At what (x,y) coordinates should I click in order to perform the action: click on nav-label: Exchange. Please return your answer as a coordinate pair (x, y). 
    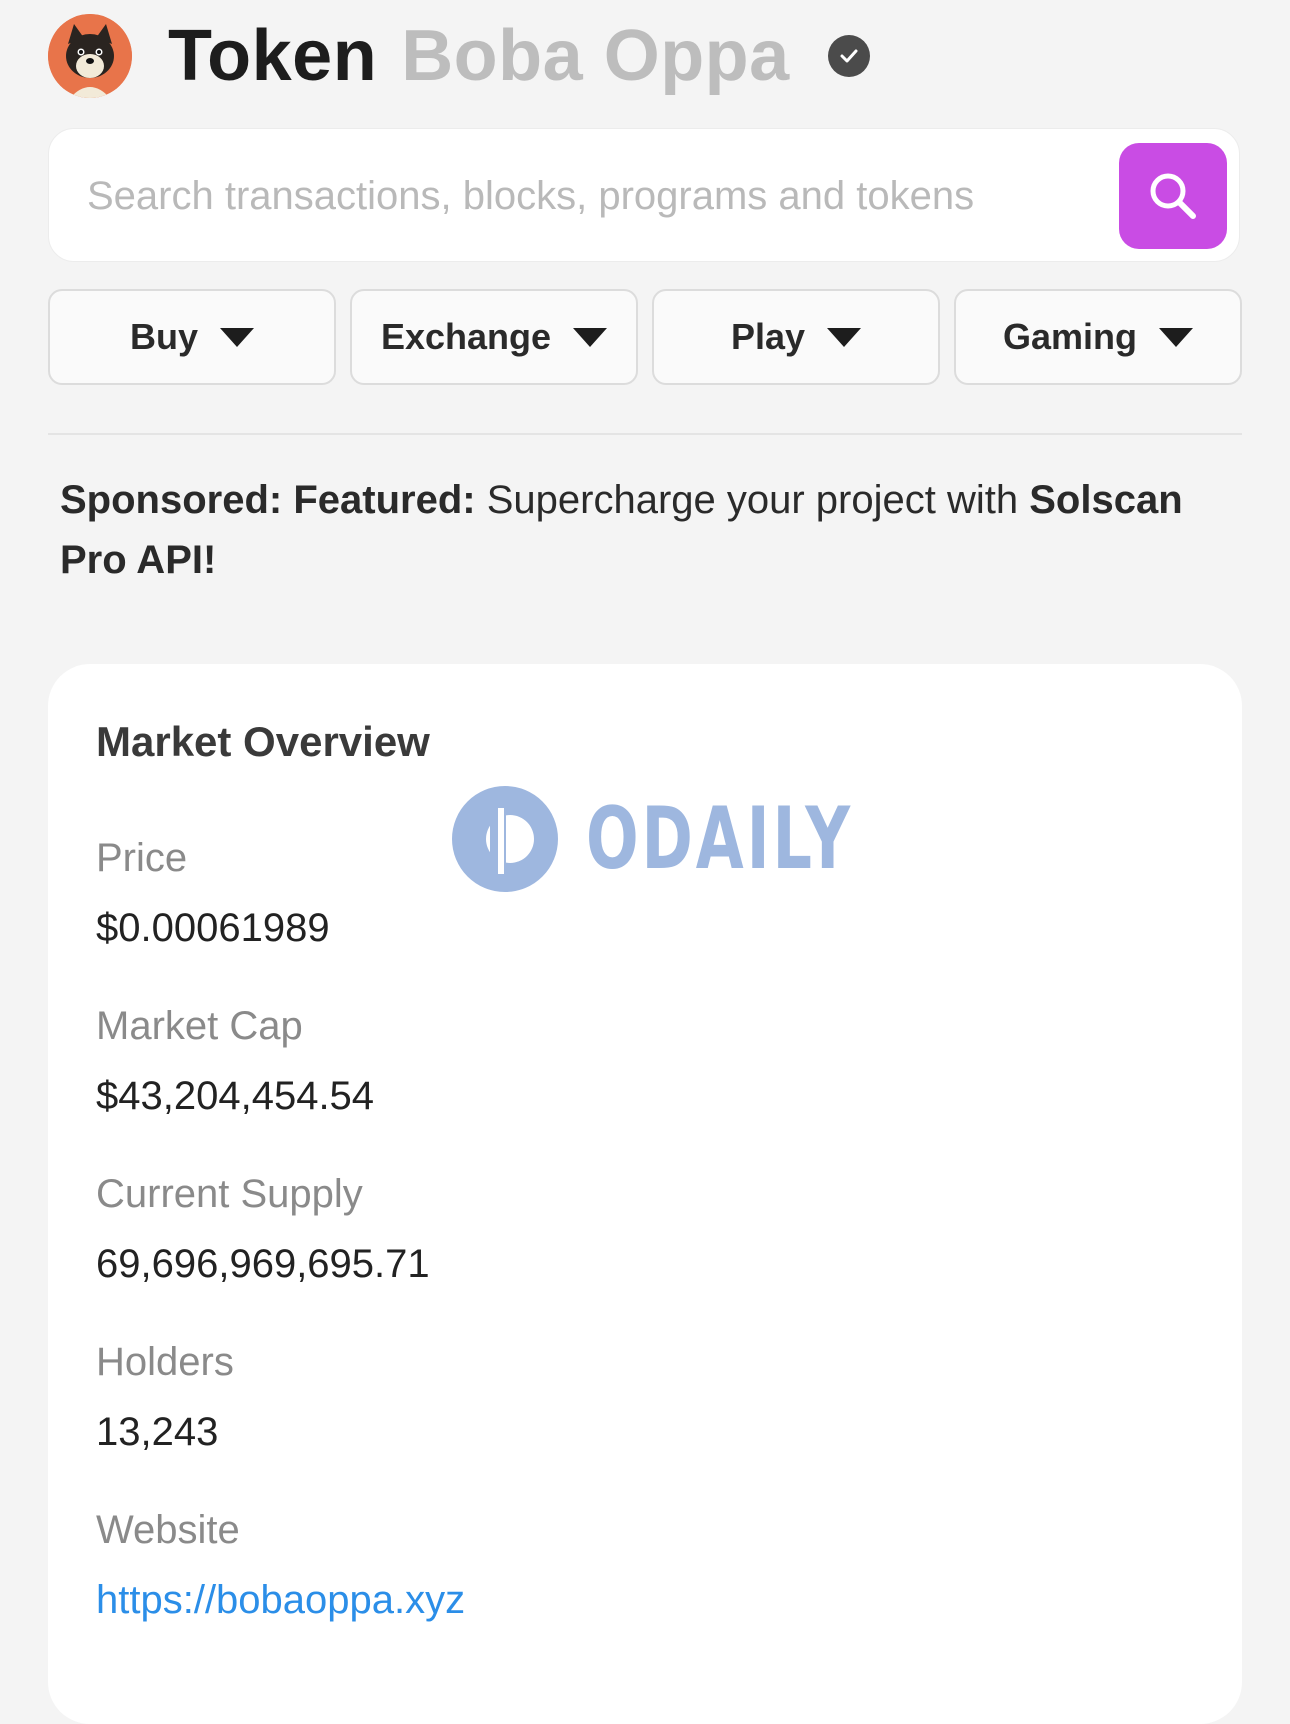
    Looking at the image, I should click on (466, 336).